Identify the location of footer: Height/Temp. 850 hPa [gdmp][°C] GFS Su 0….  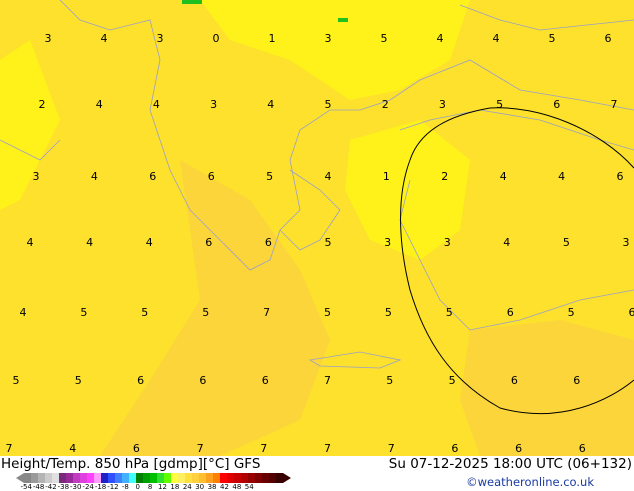
(317, 473).